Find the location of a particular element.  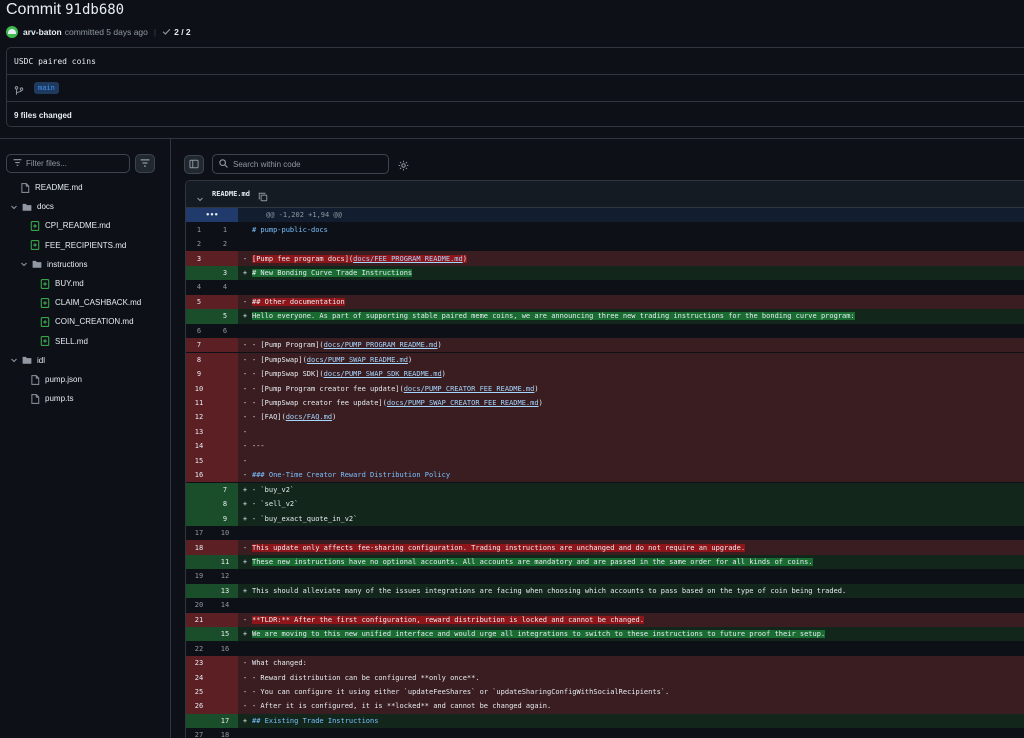

branch-label: main is located at coordinates (46, 88).